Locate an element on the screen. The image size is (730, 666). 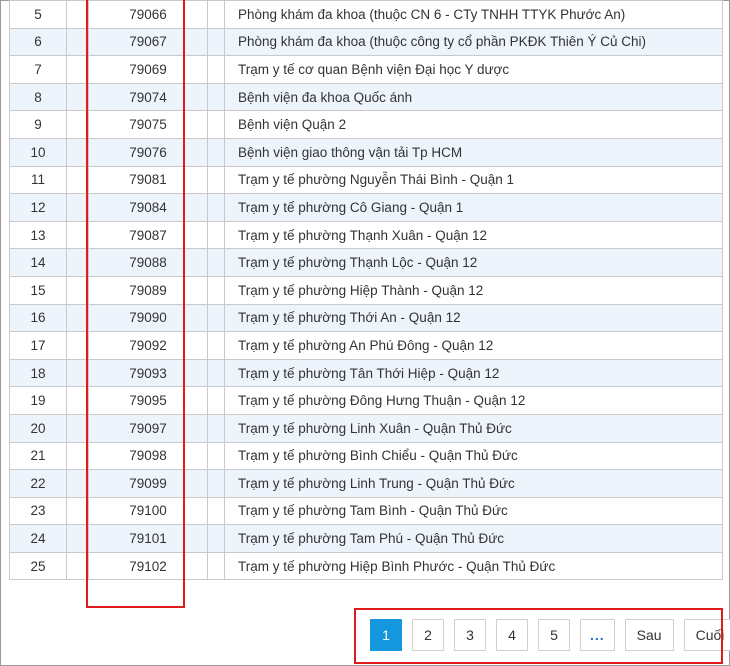
facility-code: 79101 is located at coordinates (148, 538).